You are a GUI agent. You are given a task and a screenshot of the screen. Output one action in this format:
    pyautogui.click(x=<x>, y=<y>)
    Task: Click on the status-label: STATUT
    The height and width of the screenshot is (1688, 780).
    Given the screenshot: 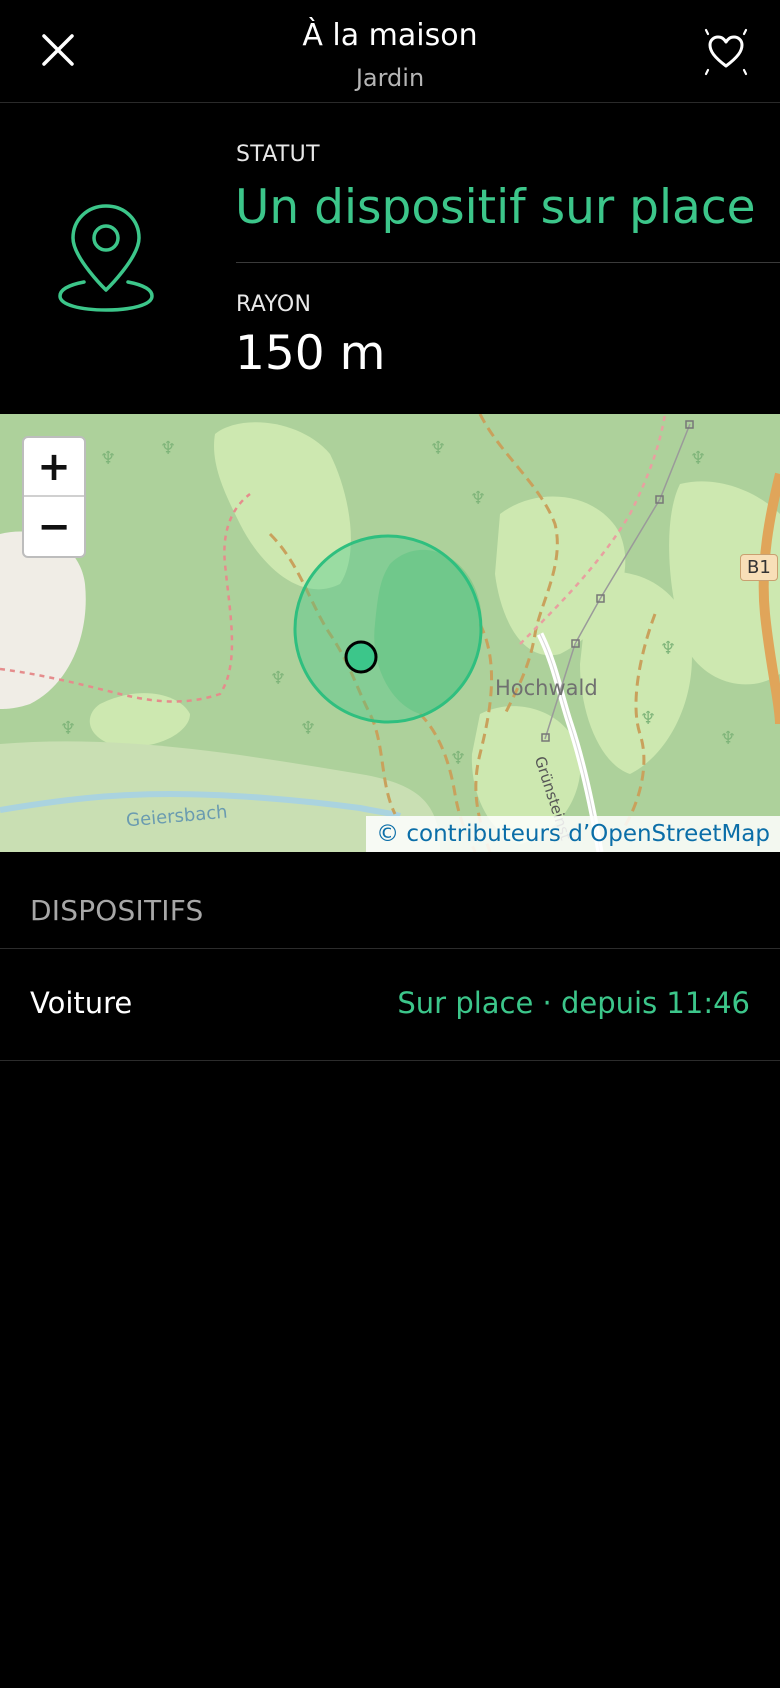 What is the action you would take?
    pyautogui.click(x=278, y=154)
    